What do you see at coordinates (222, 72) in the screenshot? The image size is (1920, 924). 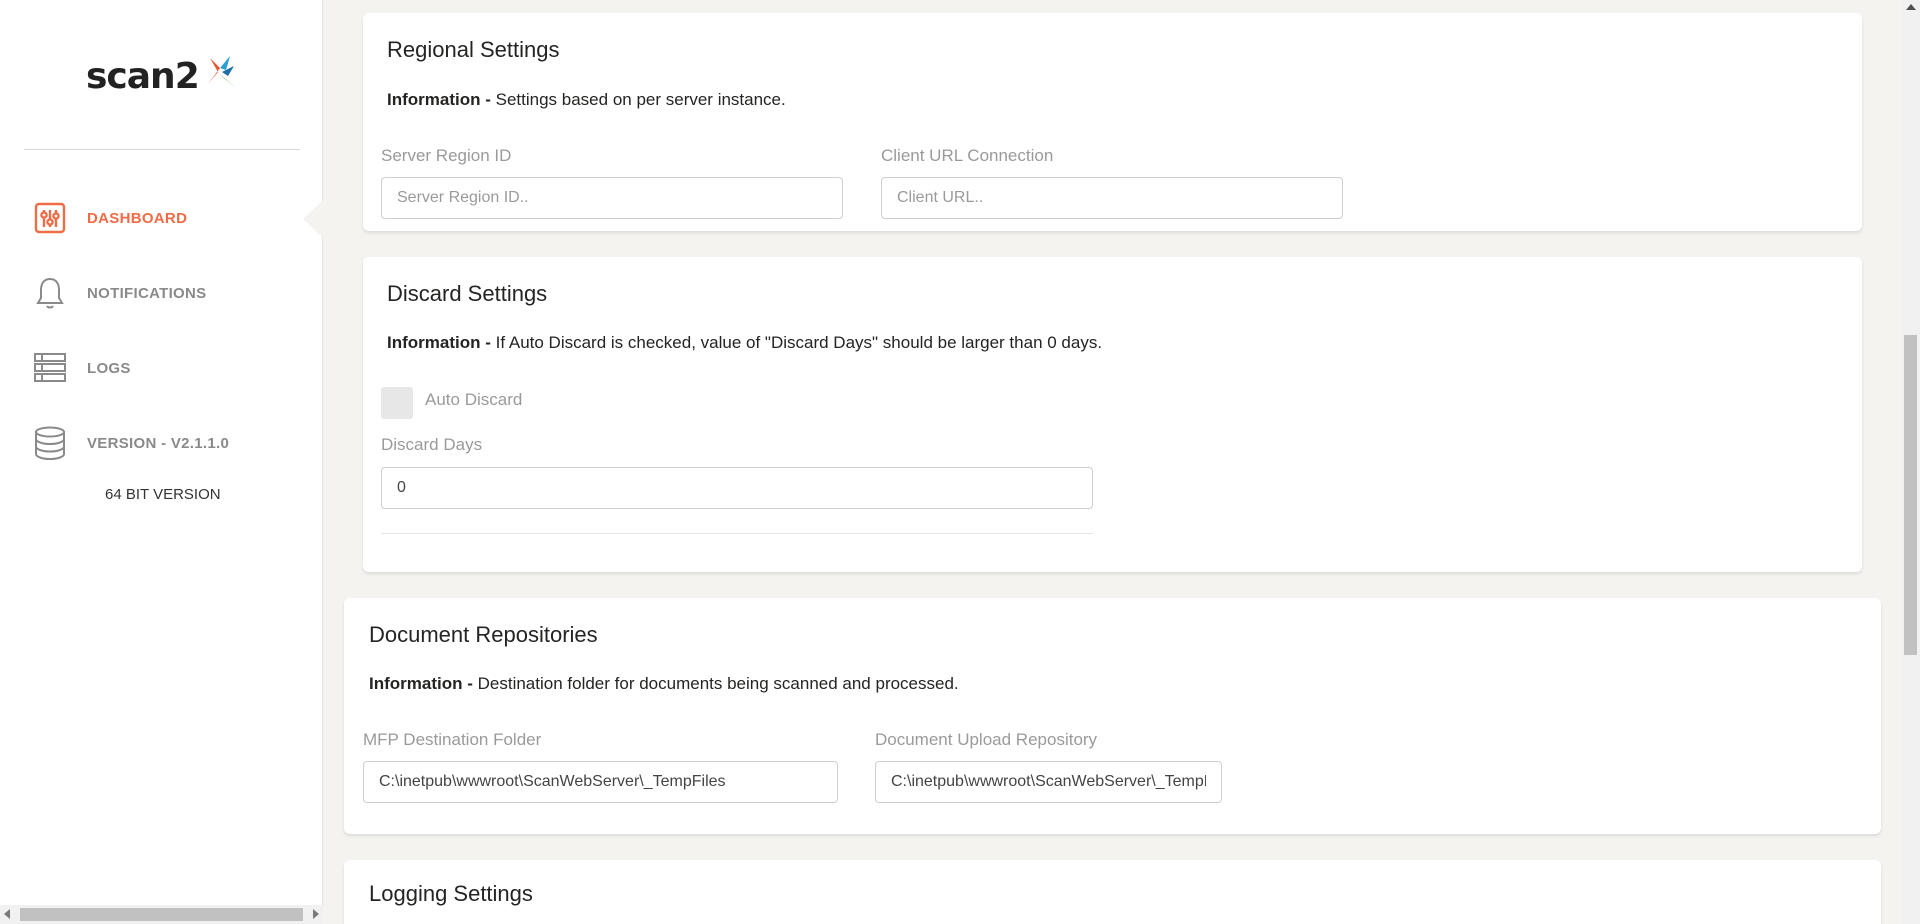 I see `logo-mark-icon` at bounding box center [222, 72].